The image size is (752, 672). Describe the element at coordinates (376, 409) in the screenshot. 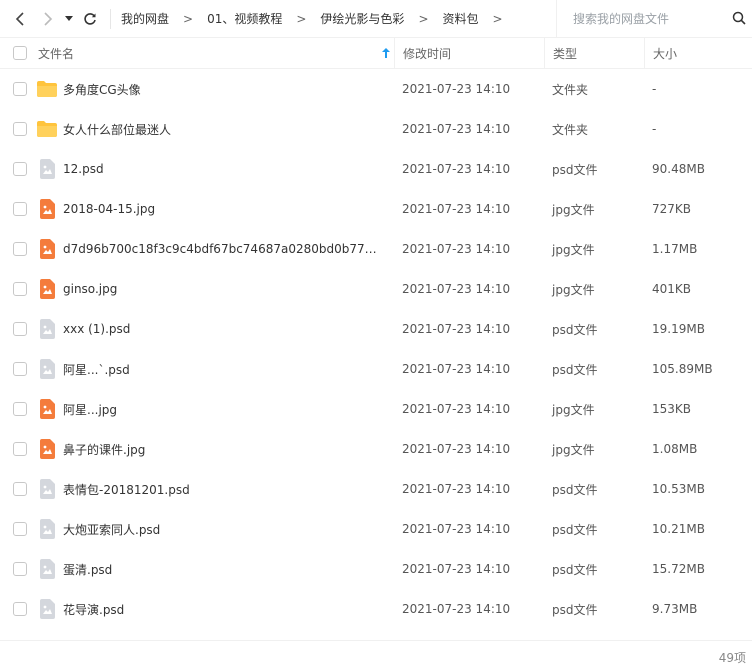

I see `file-row: 阿星...jpg 2021-07-23 14:10 jpg文件 153KB` at that location.